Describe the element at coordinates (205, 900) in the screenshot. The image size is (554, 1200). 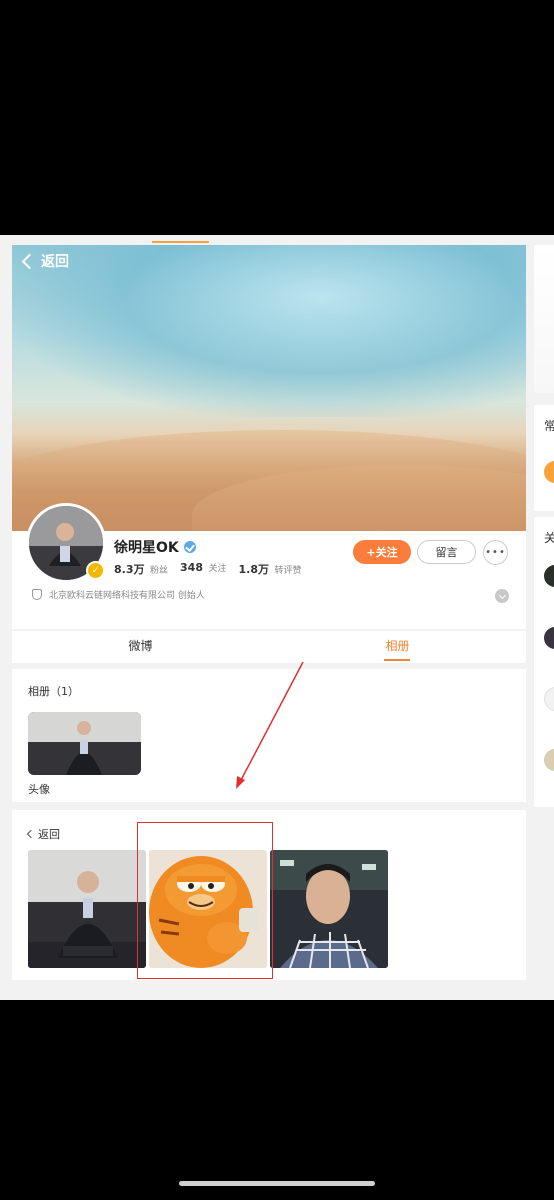
I see `highlight-box` at that location.